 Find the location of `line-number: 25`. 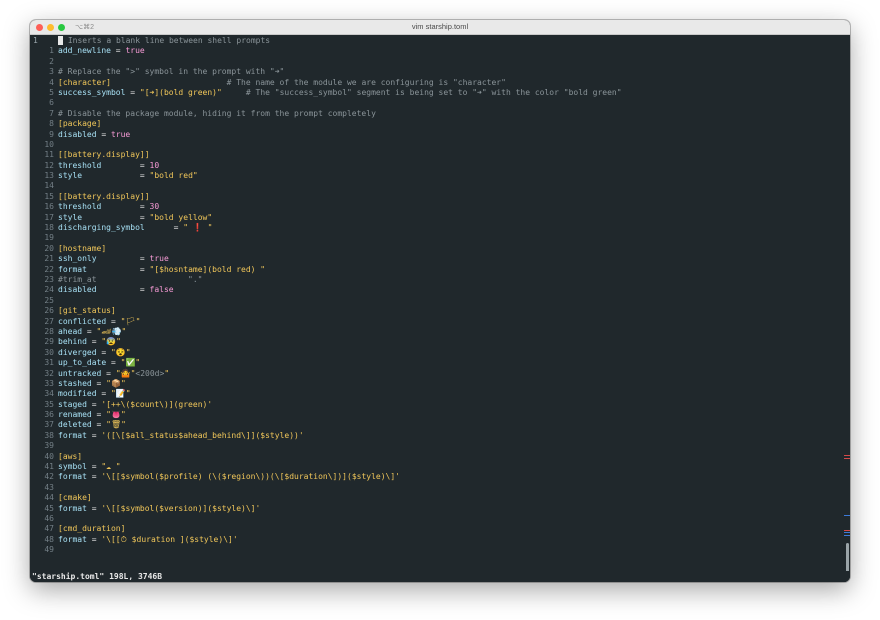

line-number: 25 is located at coordinates (49, 300).